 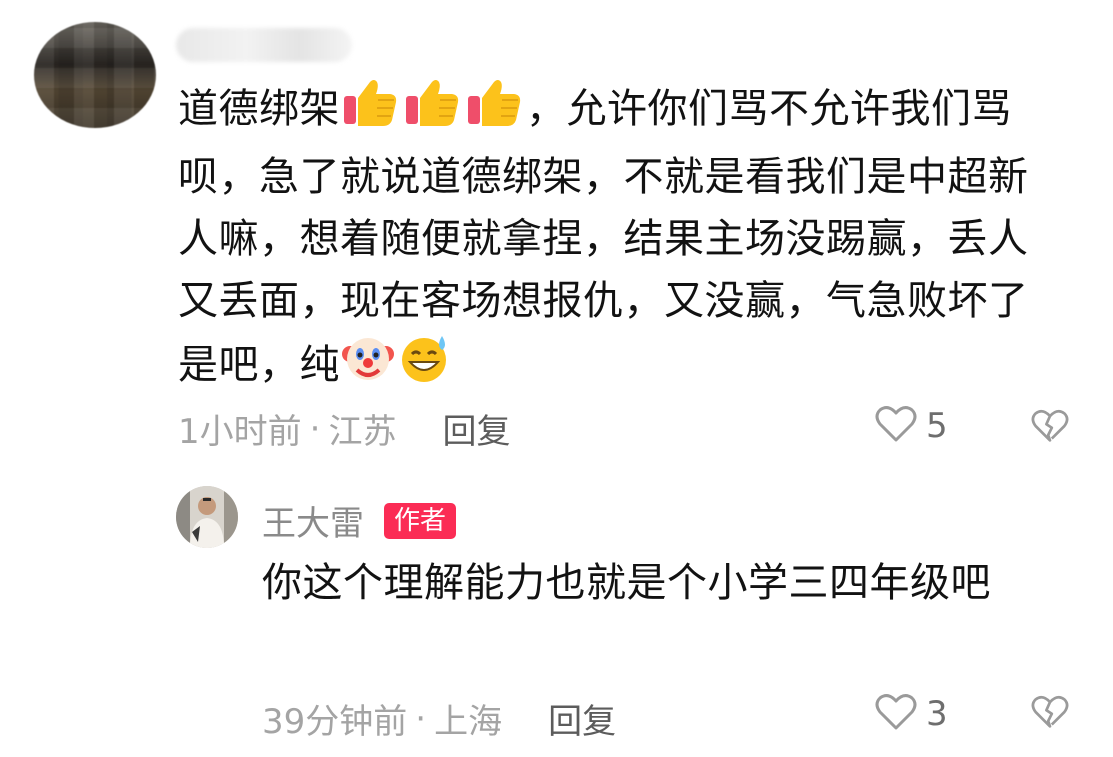 What do you see at coordinates (468, 722) in the screenshot?
I see `reply-location: 上海` at bounding box center [468, 722].